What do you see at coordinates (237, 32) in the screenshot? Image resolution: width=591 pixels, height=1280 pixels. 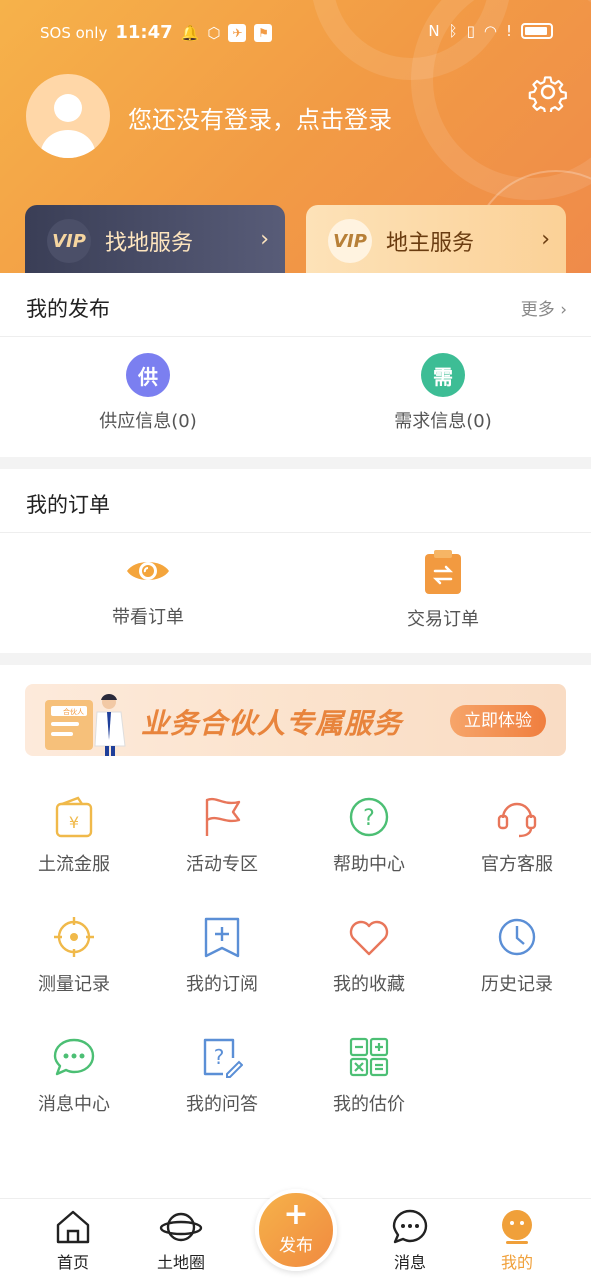 I see `app-notification-icon: ✈` at bounding box center [237, 32].